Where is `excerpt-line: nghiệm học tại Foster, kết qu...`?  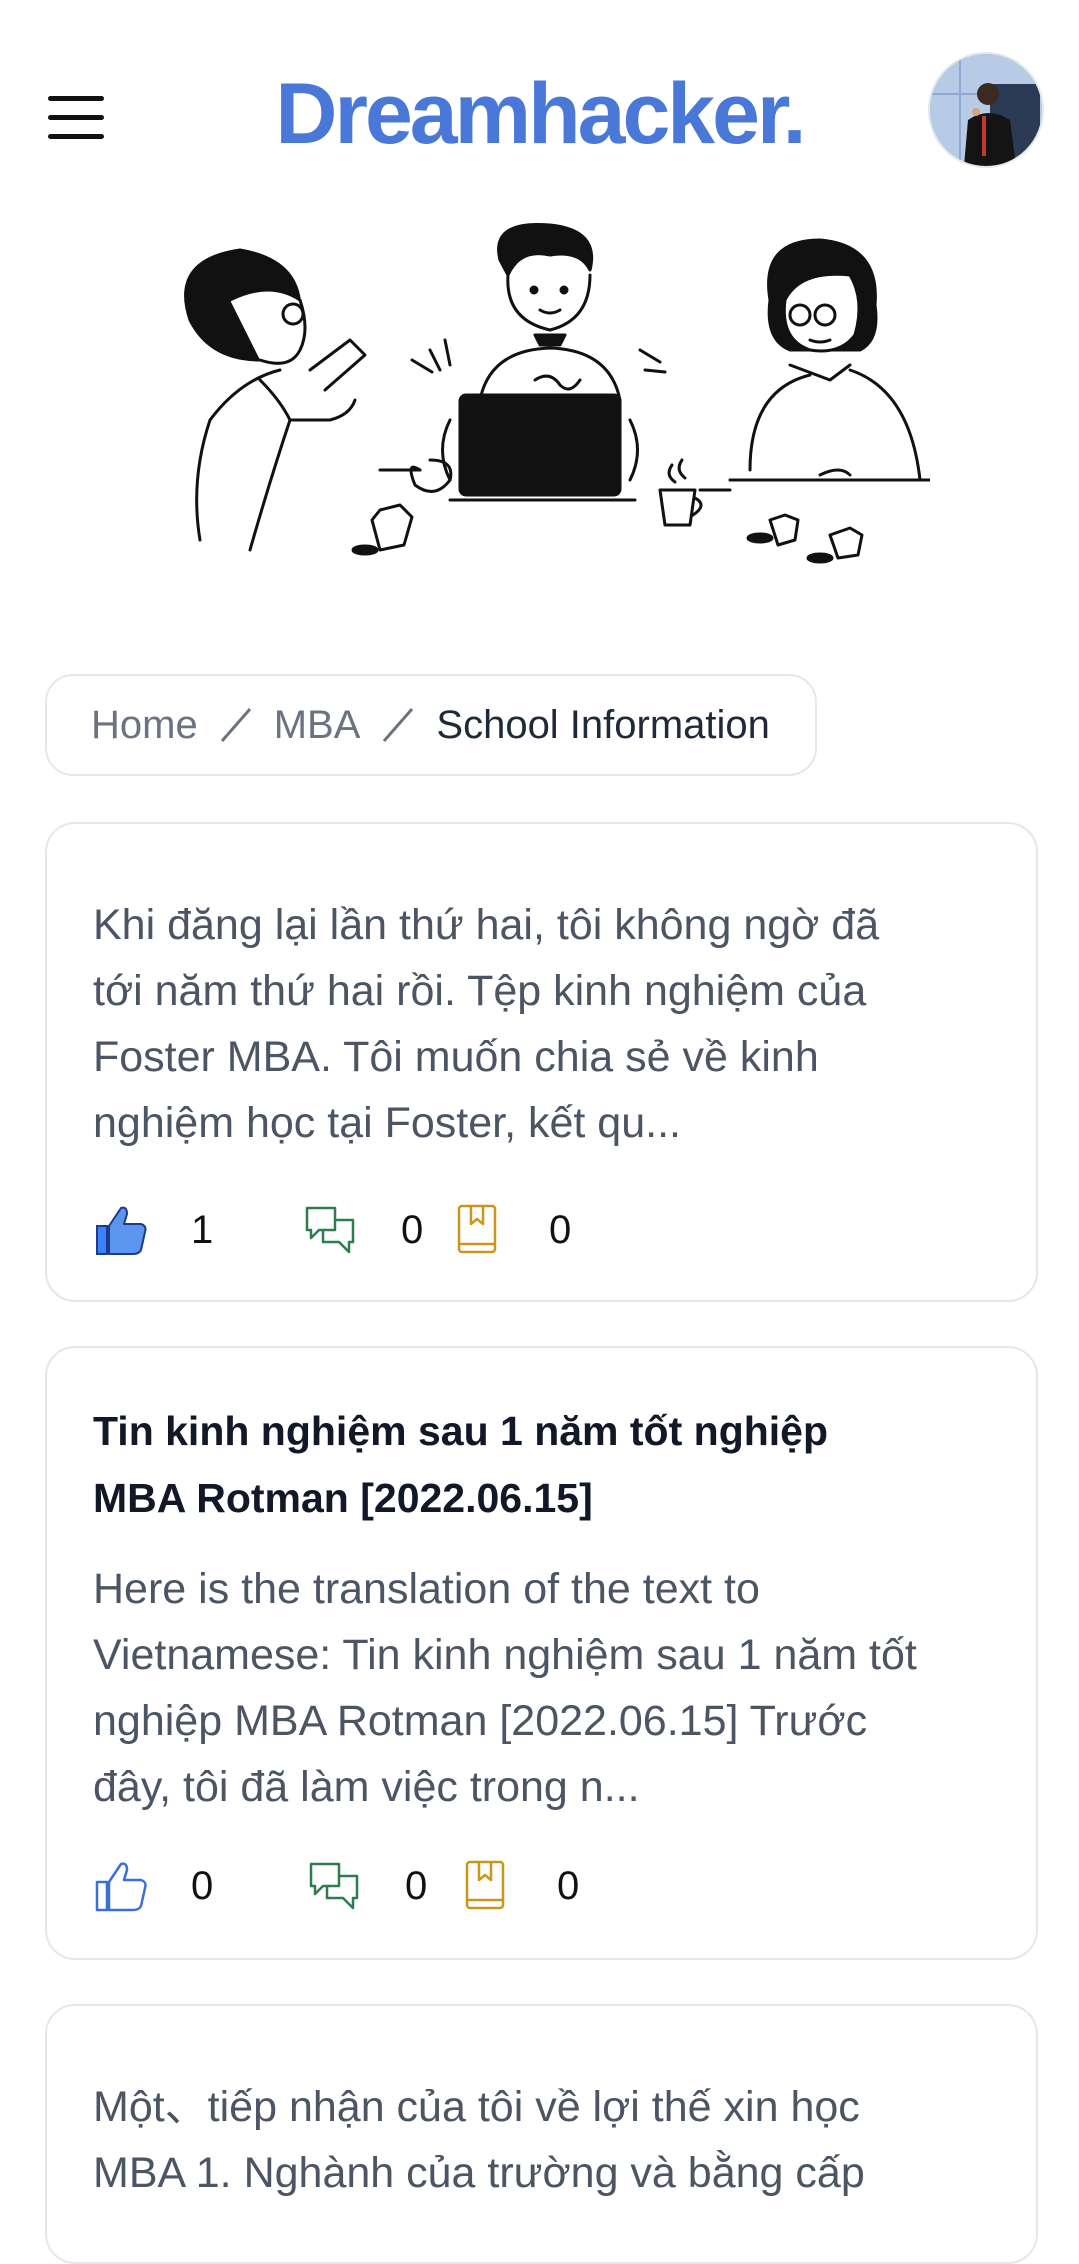 excerpt-line: nghiệm học tại Foster, kết qu... is located at coordinates (387, 1123).